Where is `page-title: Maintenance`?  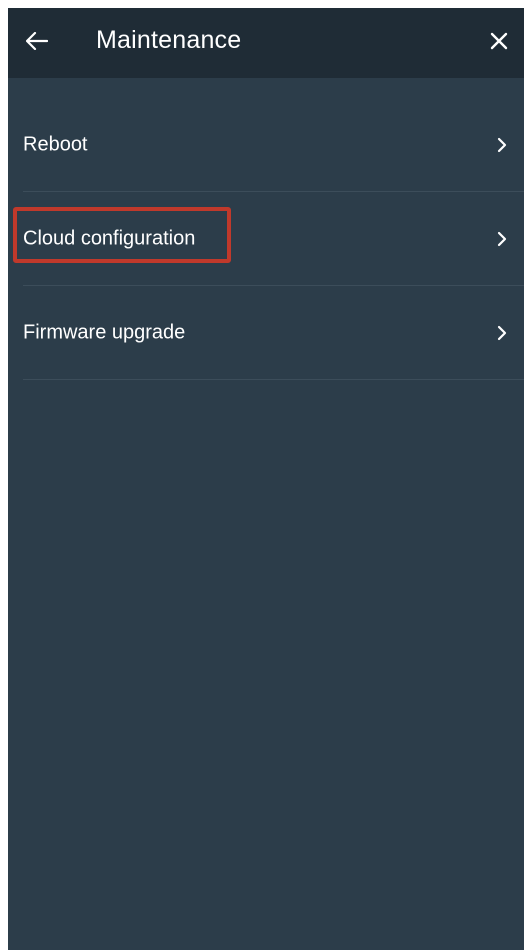
page-title: Maintenance is located at coordinates (169, 40).